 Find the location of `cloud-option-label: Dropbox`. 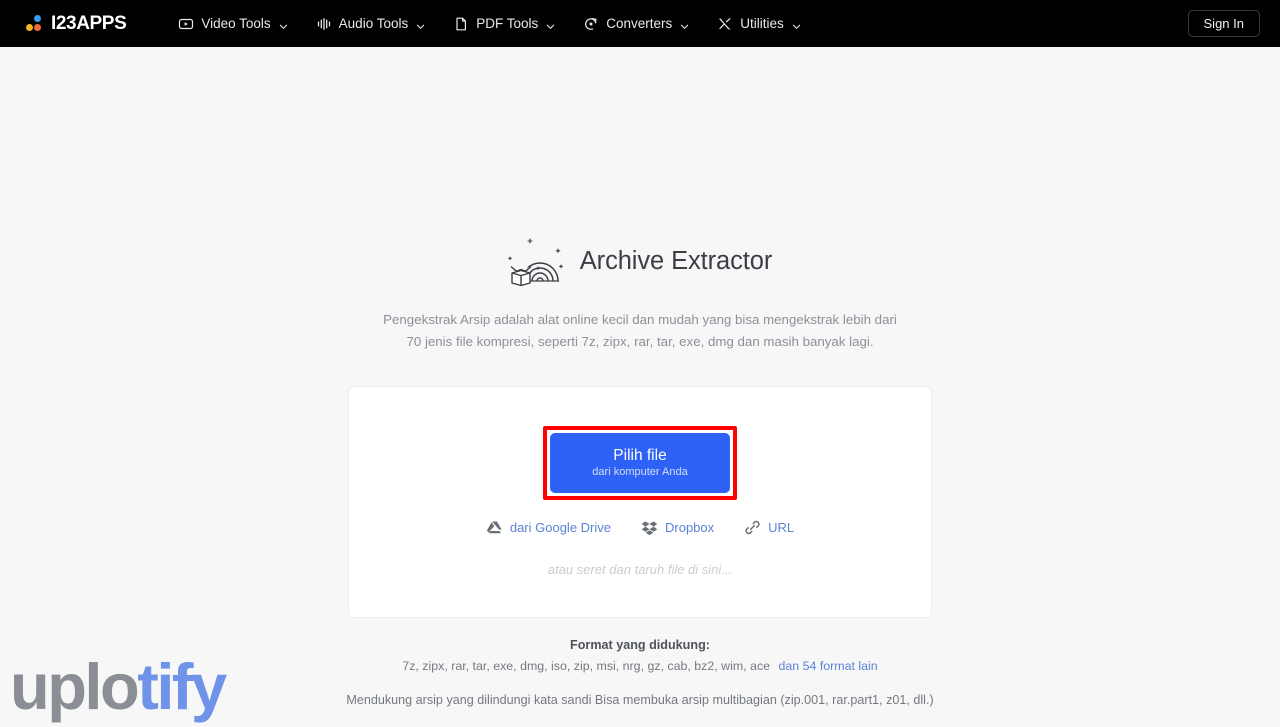

cloud-option-label: Dropbox is located at coordinates (690, 527).